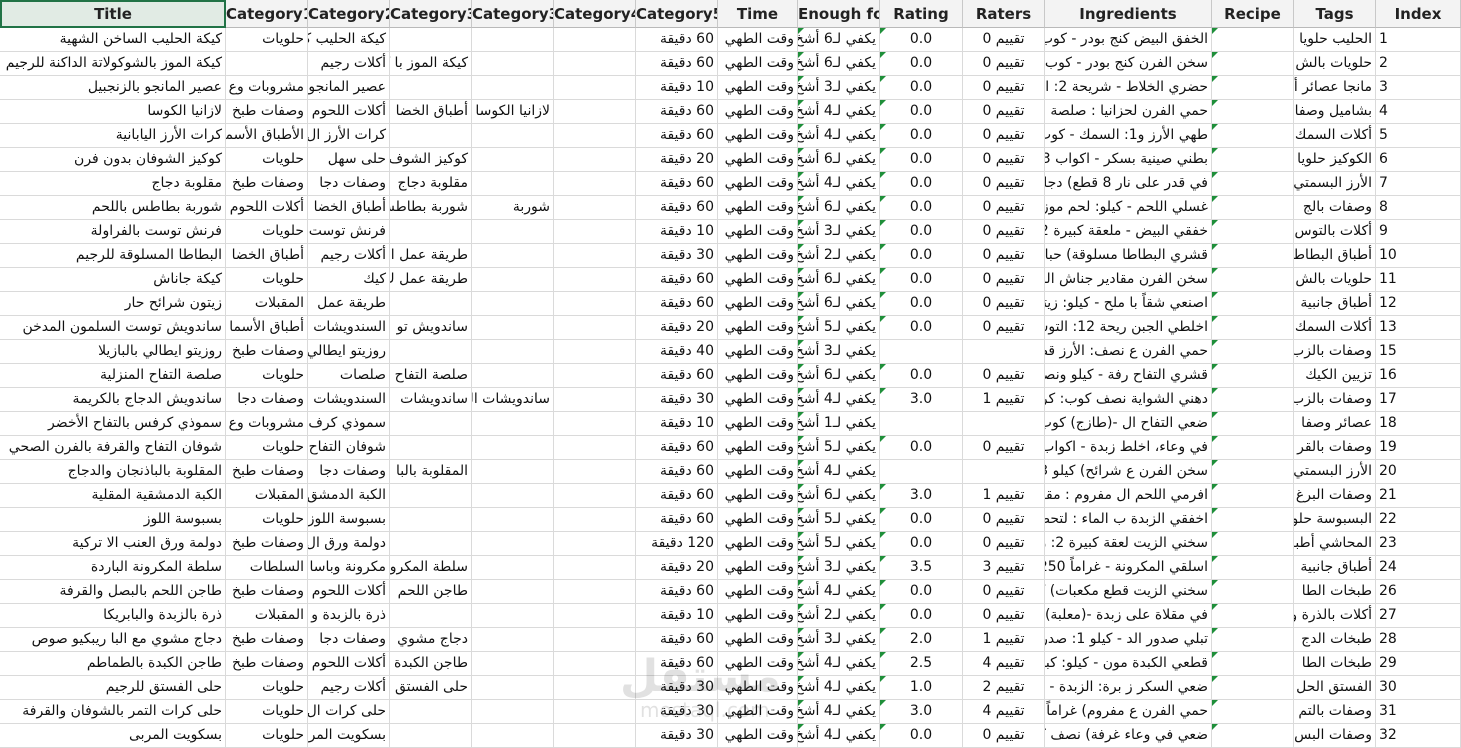 The image size is (1461, 748). What do you see at coordinates (113, 352) in the screenshot?
I see `cell-title: روزيتو ايطالي بالبازيلا` at bounding box center [113, 352].